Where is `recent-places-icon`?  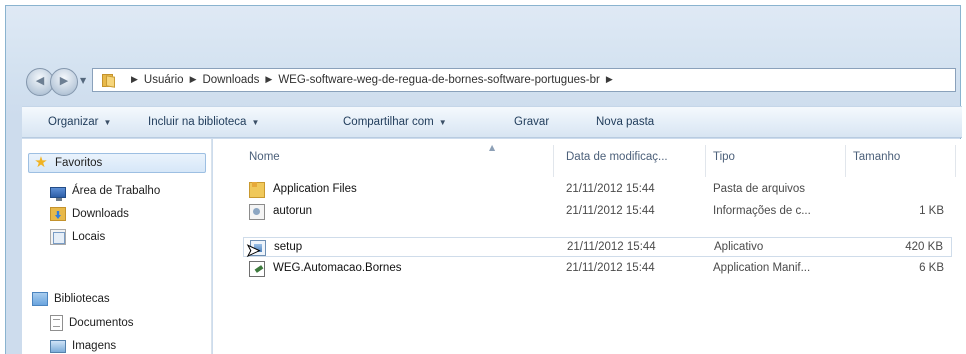 recent-places-icon is located at coordinates (58, 237).